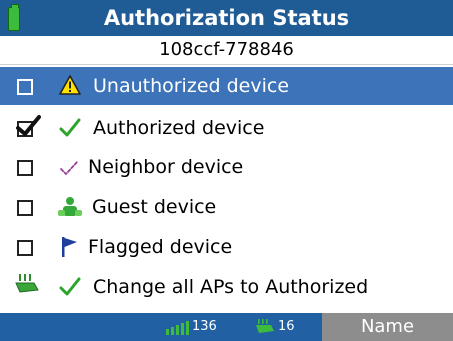 Image resolution: width=453 pixels, height=341 pixels. I want to click on status-bar: 136 16 Name, so click(226, 327).